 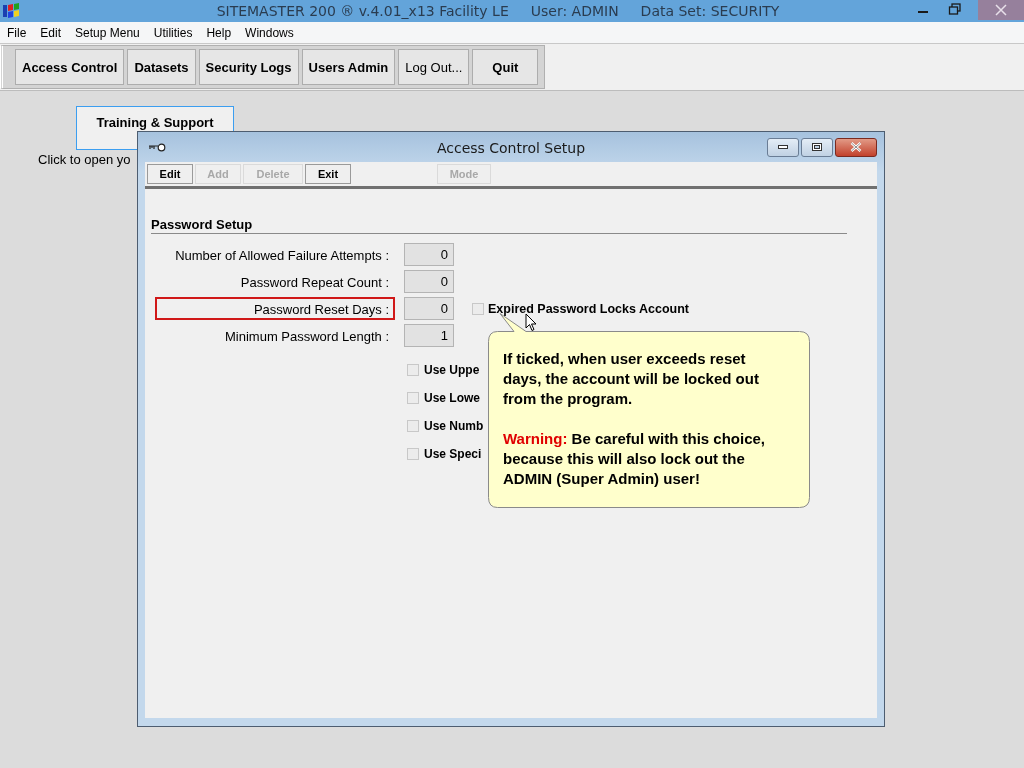 What do you see at coordinates (107, 32) in the screenshot?
I see `menu-item: Setup Menu` at bounding box center [107, 32].